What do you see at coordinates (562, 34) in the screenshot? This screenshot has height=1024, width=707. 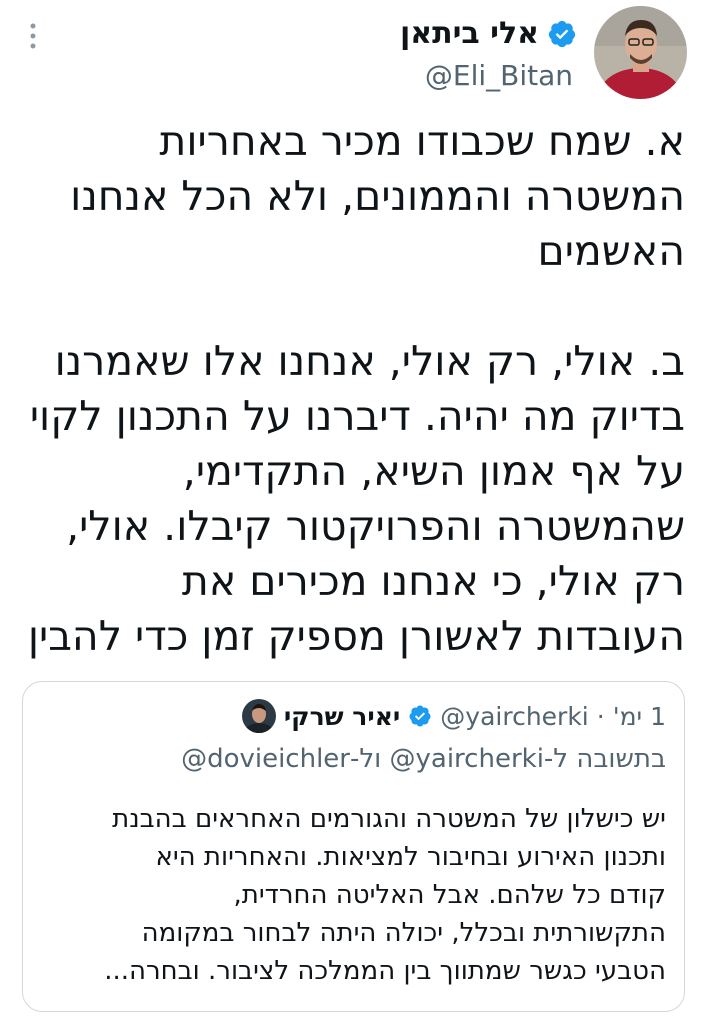 I see `verified-badge-icon` at bounding box center [562, 34].